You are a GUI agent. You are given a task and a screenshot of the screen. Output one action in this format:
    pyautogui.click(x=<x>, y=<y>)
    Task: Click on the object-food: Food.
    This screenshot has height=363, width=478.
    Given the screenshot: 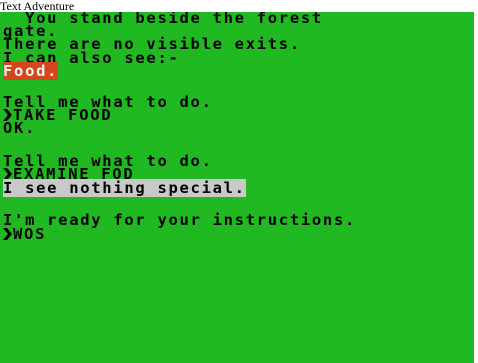 What is the action you would take?
    pyautogui.click(x=31, y=71)
    